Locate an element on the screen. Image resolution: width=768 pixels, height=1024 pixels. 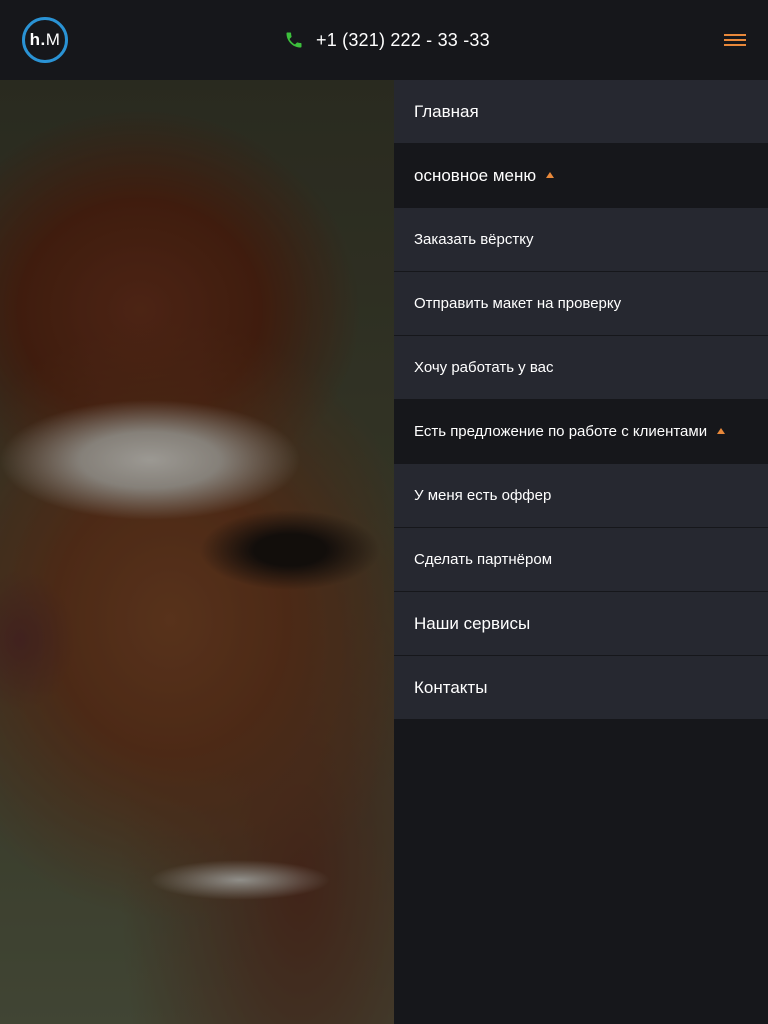
phone-number: +1 (321) 222 - 33 -33 is located at coordinates (403, 40).